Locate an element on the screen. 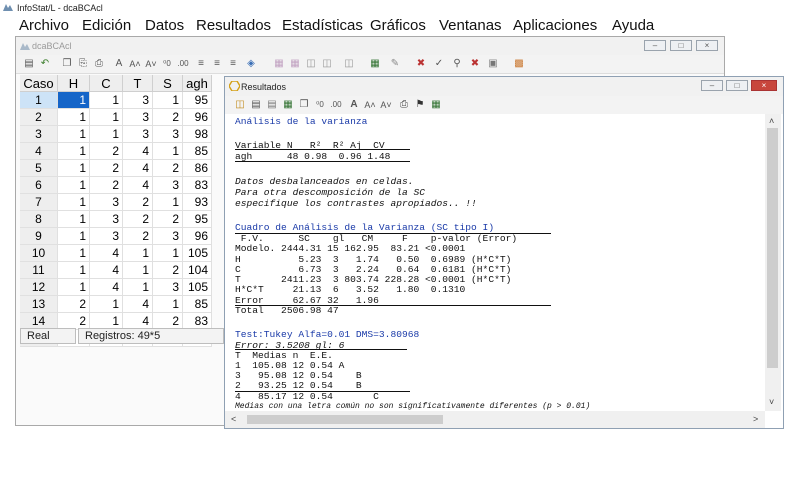  row-header: 1 is located at coordinates (39, 100).